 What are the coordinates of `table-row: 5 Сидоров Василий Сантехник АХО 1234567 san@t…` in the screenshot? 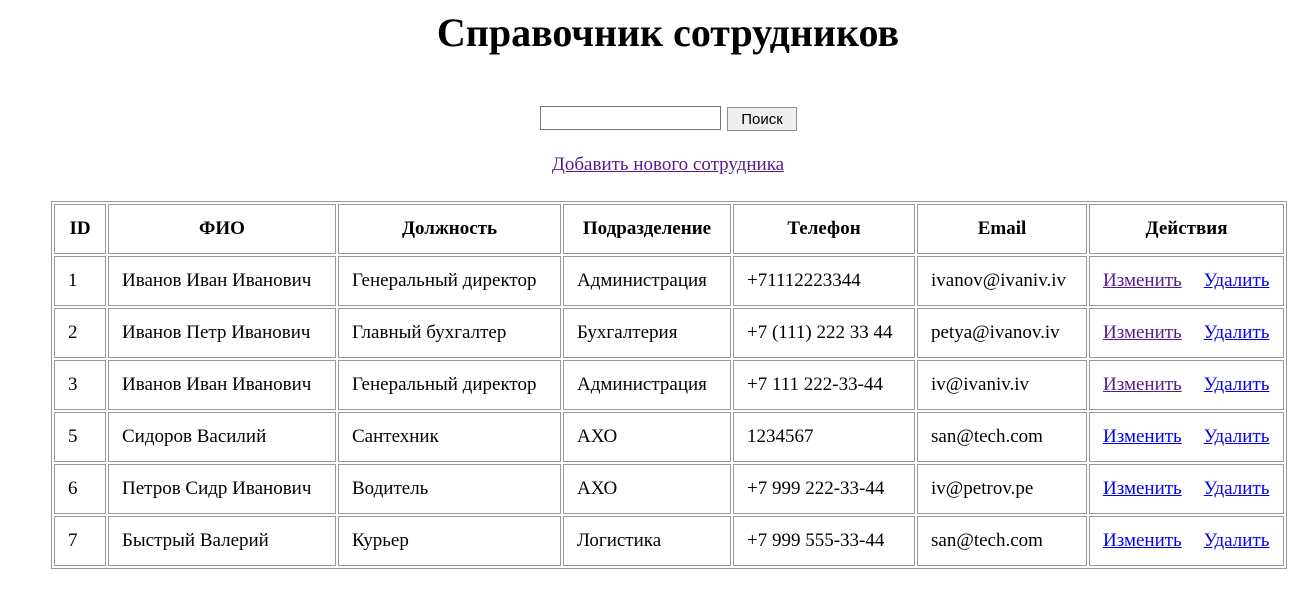 It's located at (669, 437).